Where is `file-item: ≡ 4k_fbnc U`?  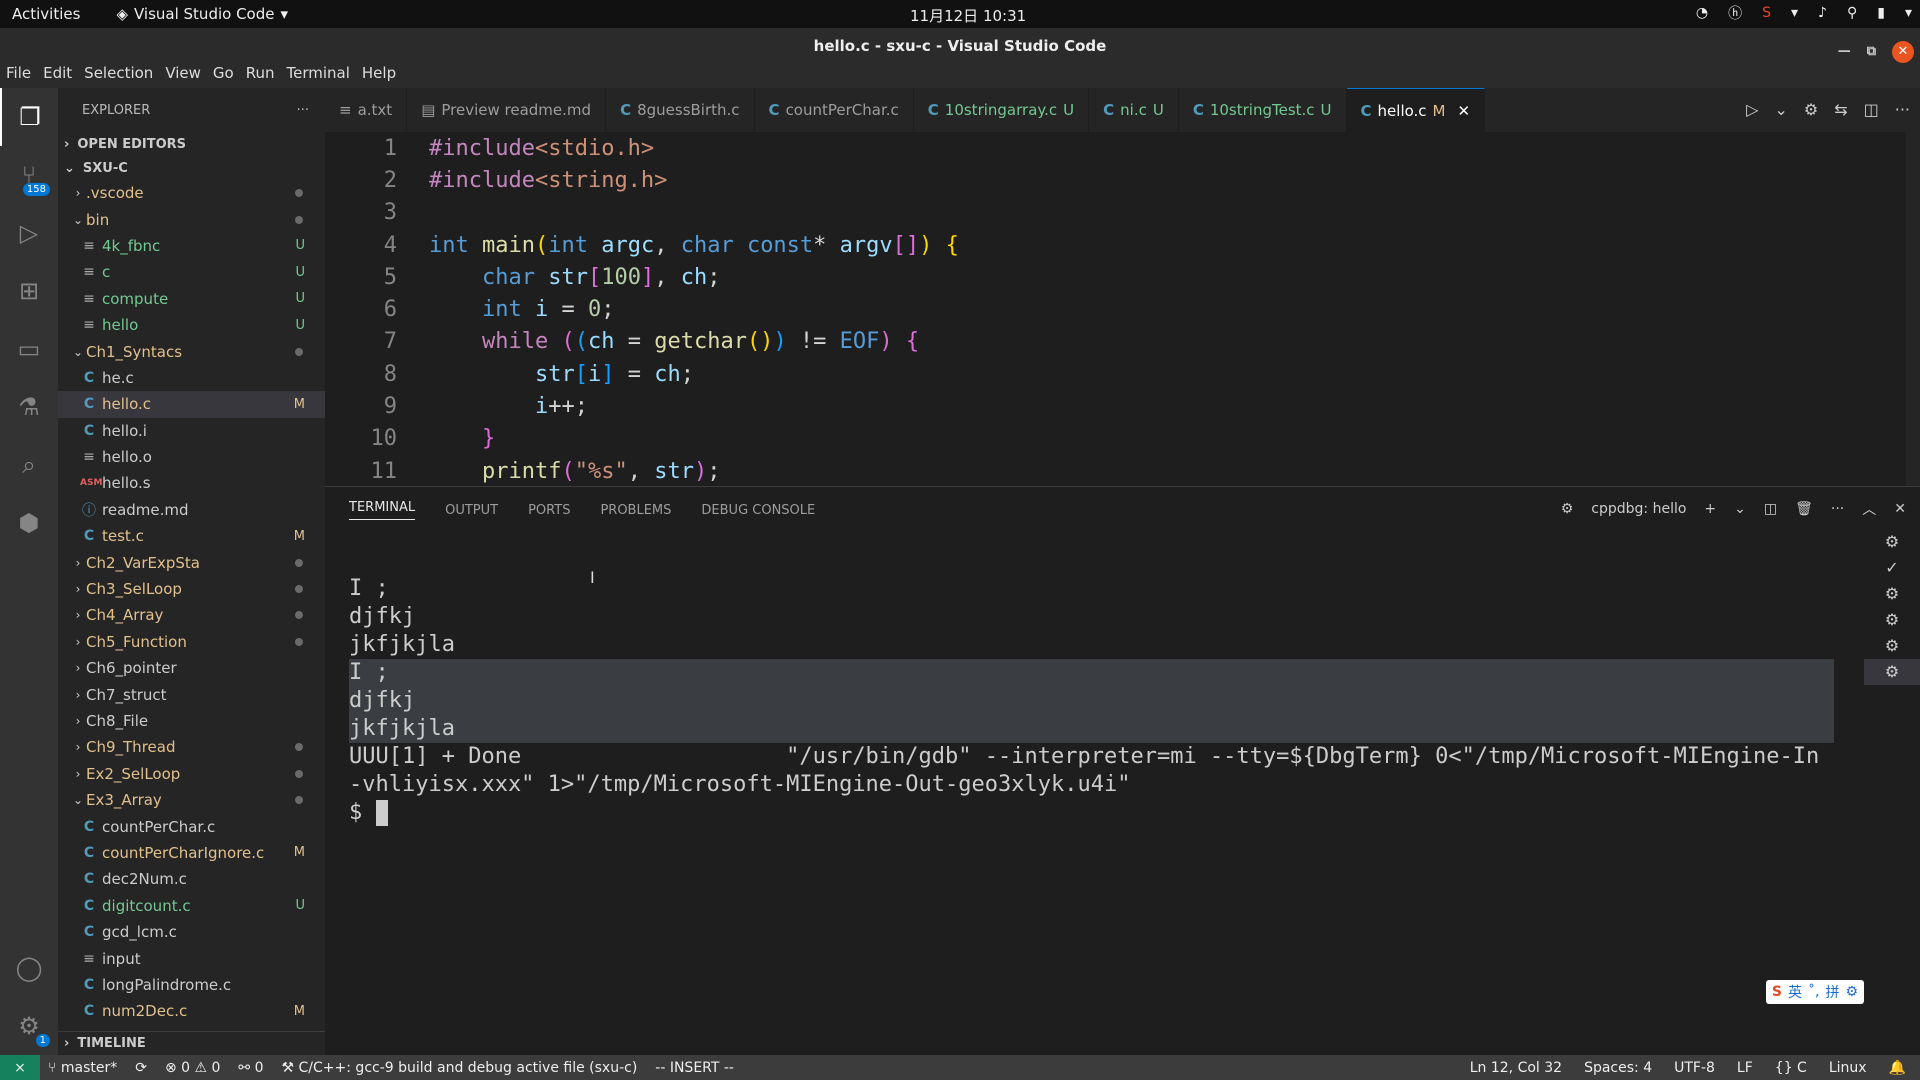
file-item: ≡ 4k_fbnc U is located at coordinates (191, 246).